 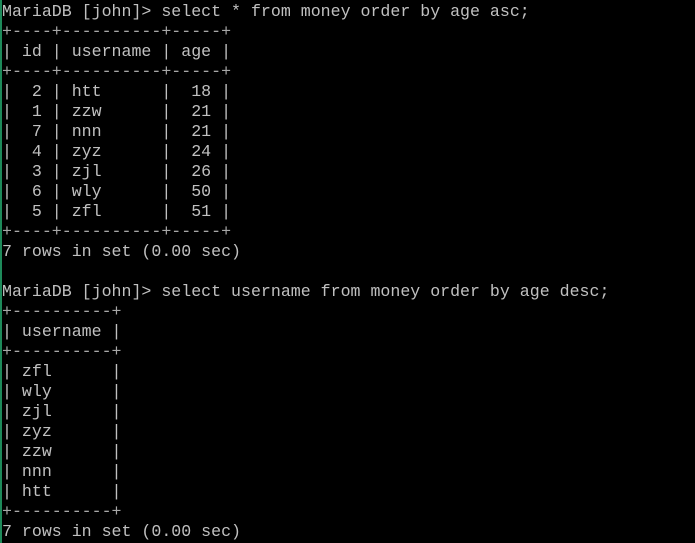 What do you see at coordinates (62, 471) in the screenshot?
I see `table-row: | nnn |` at bounding box center [62, 471].